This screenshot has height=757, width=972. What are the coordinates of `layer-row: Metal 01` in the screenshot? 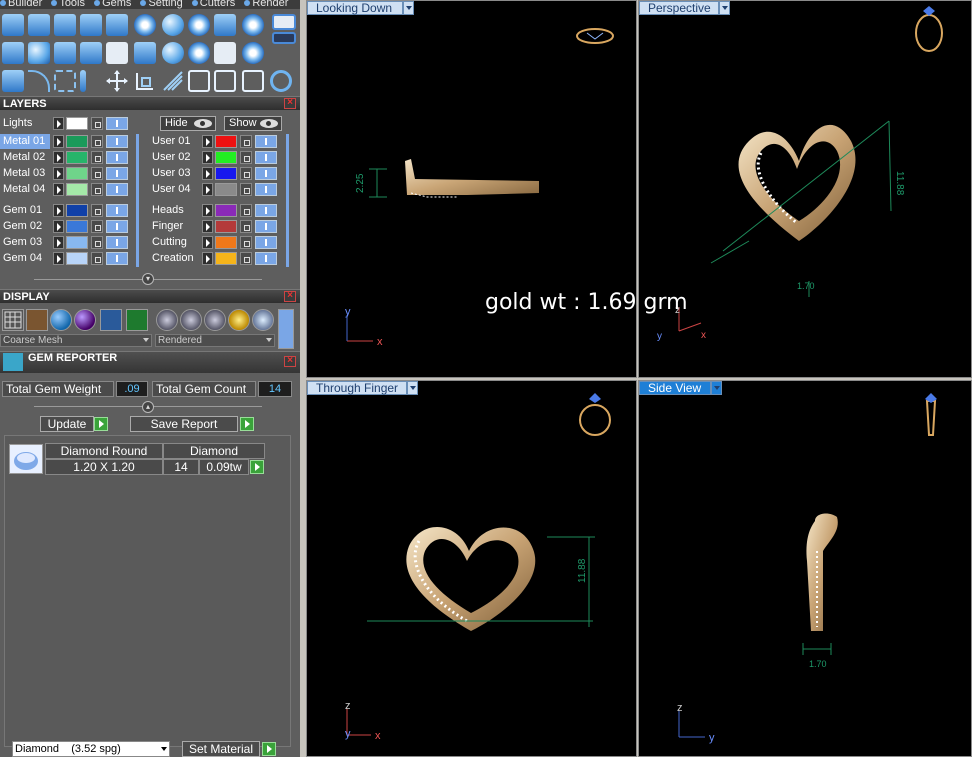 It's located at (68, 141).